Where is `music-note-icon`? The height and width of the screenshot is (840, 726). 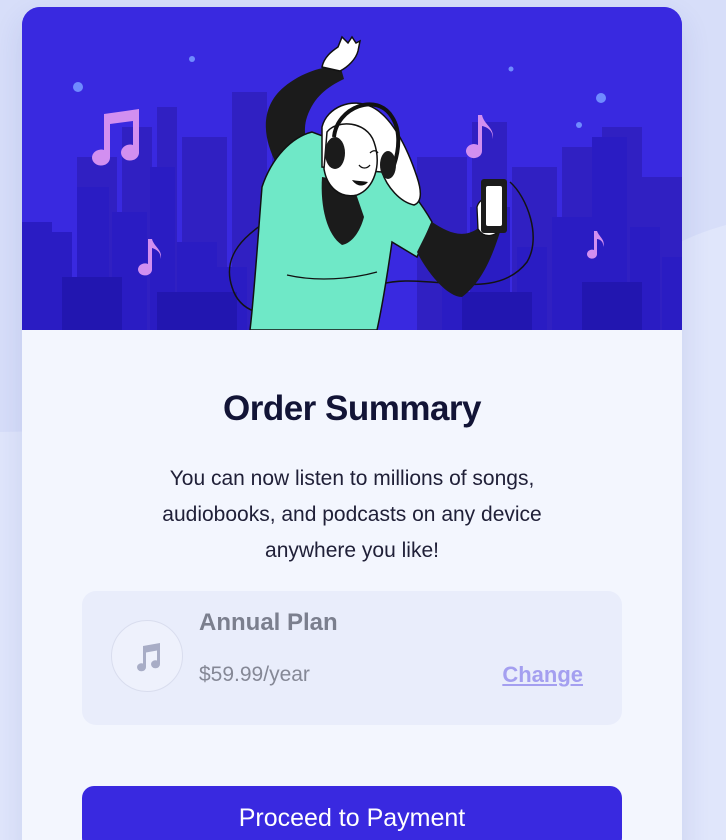 music-note-icon is located at coordinates (147, 656).